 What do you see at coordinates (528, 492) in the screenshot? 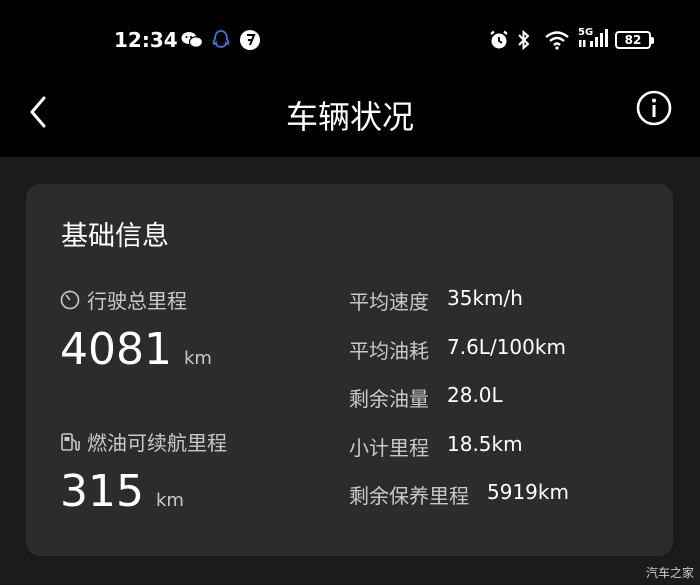
I see `stat-value: 5919km` at bounding box center [528, 492].